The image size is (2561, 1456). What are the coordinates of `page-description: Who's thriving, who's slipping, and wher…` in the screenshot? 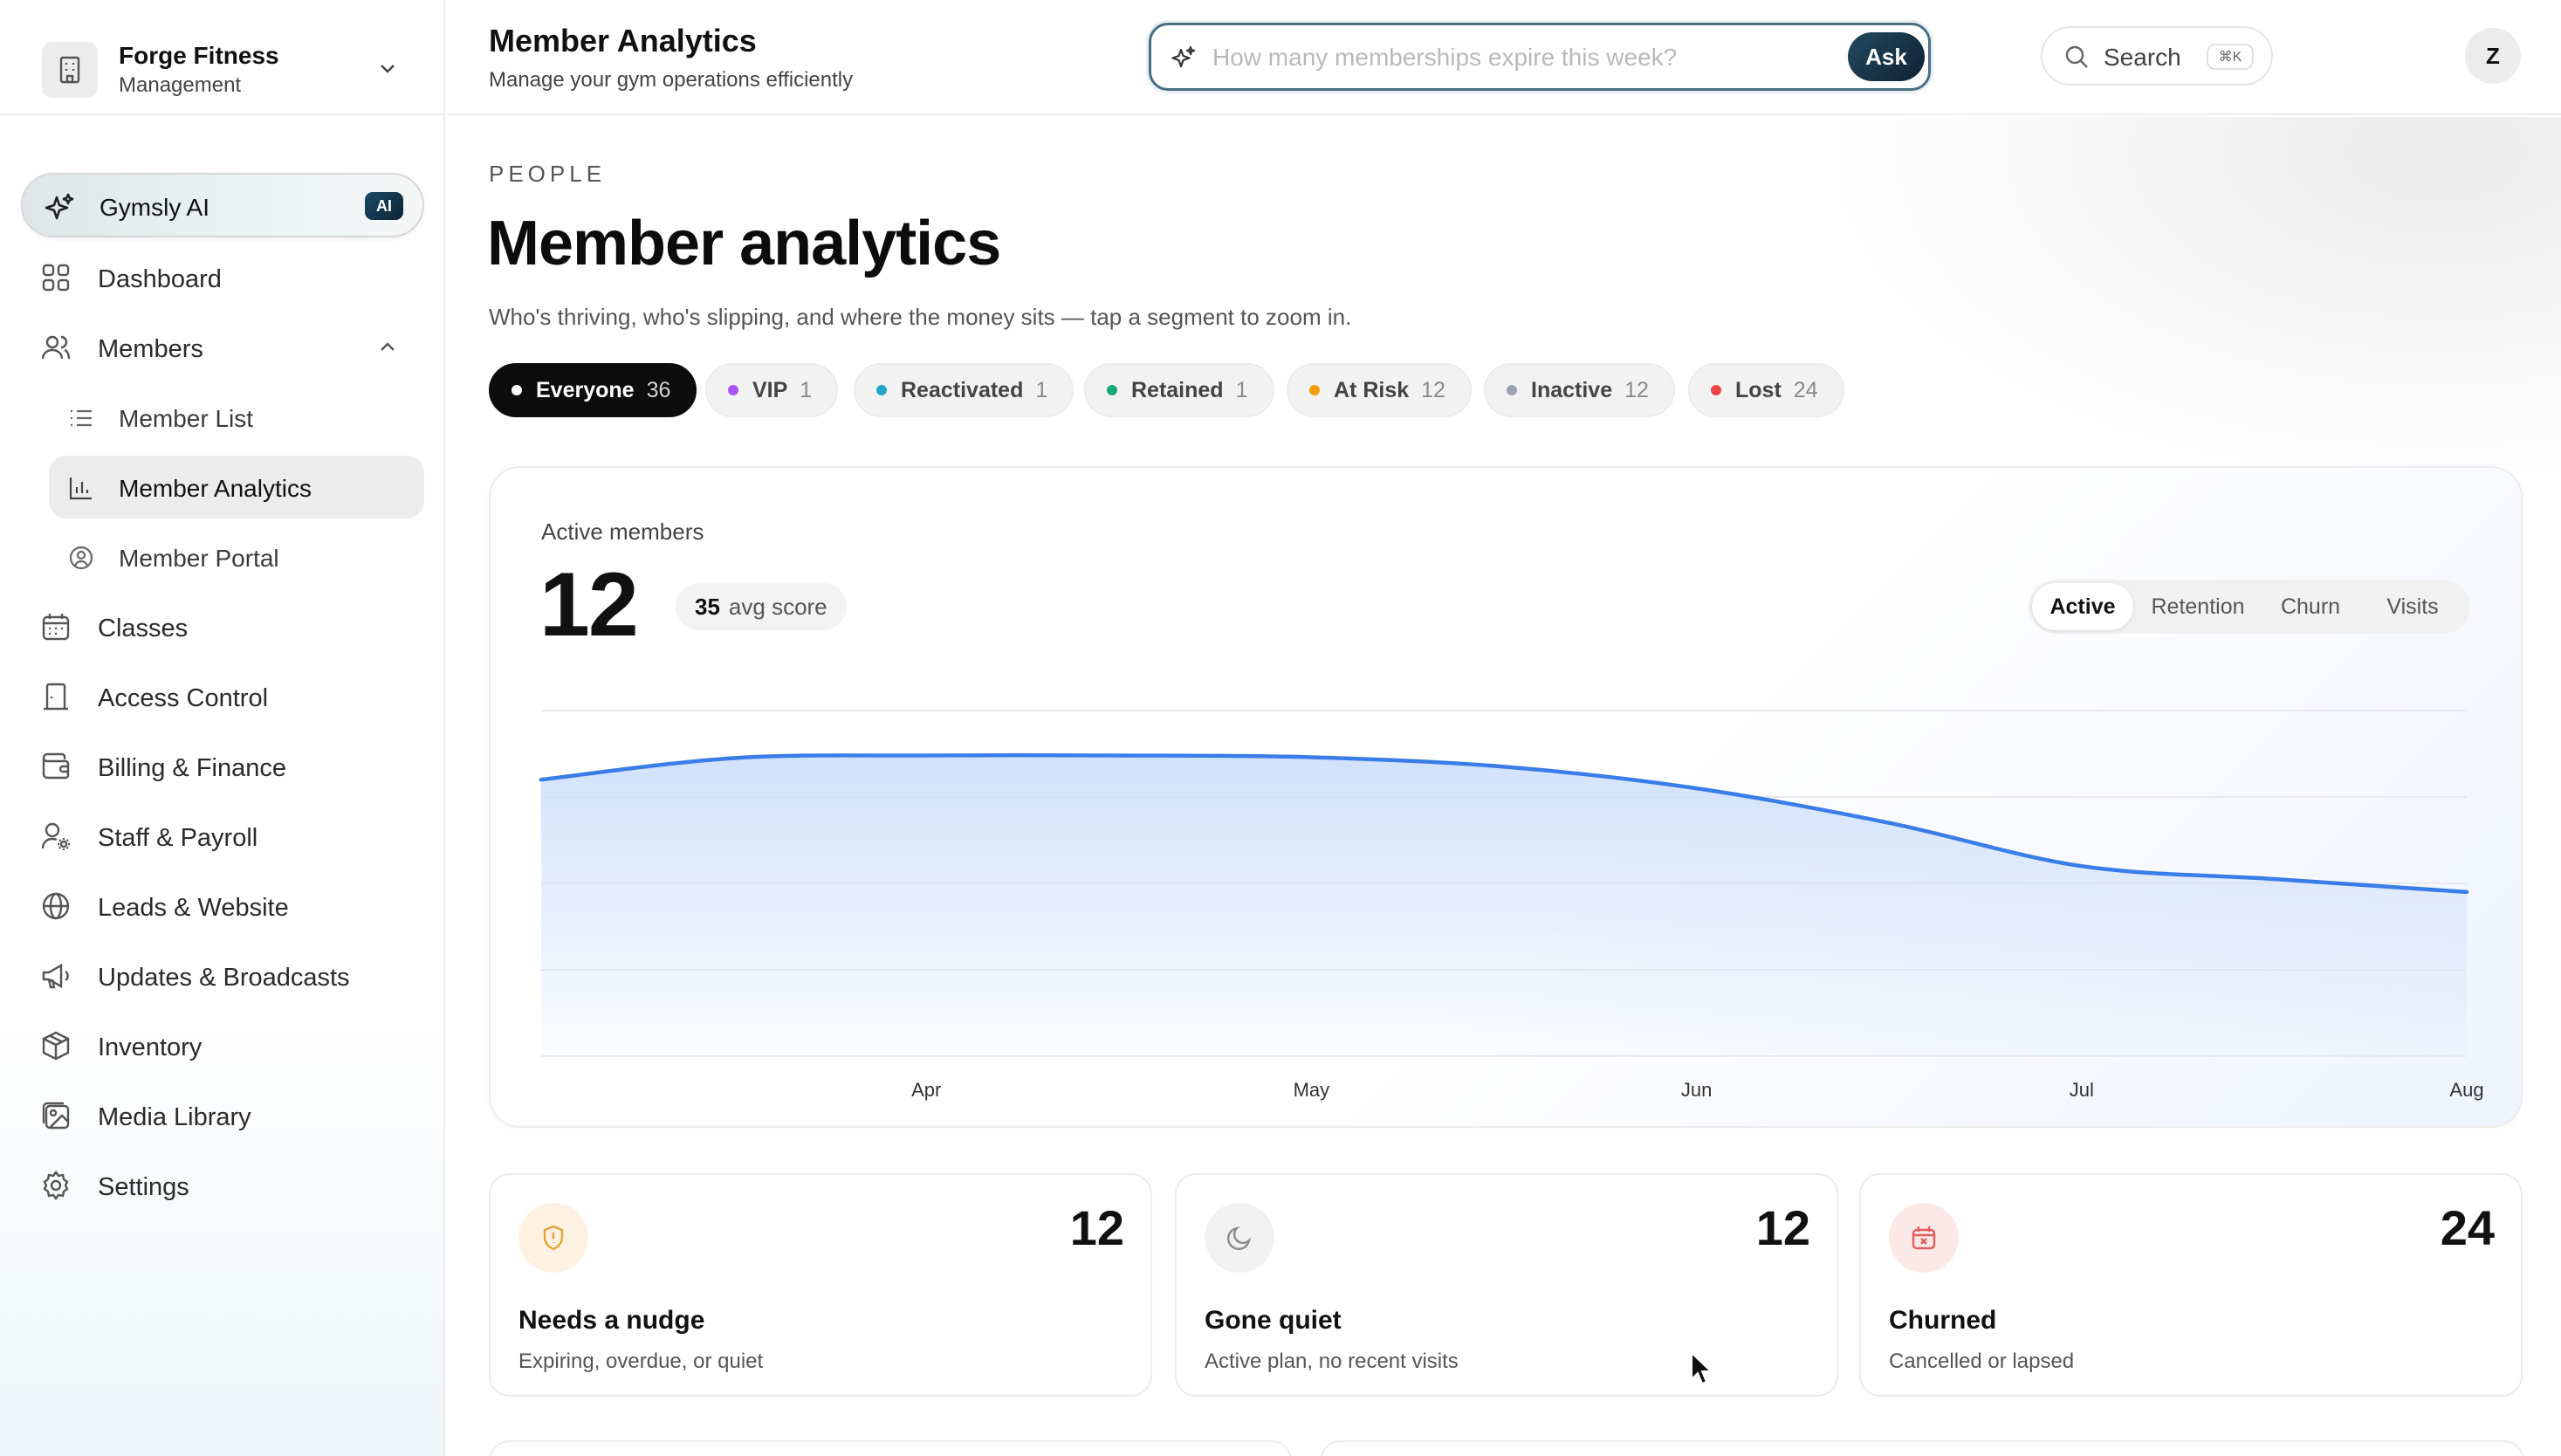 It's located at (921, 317).